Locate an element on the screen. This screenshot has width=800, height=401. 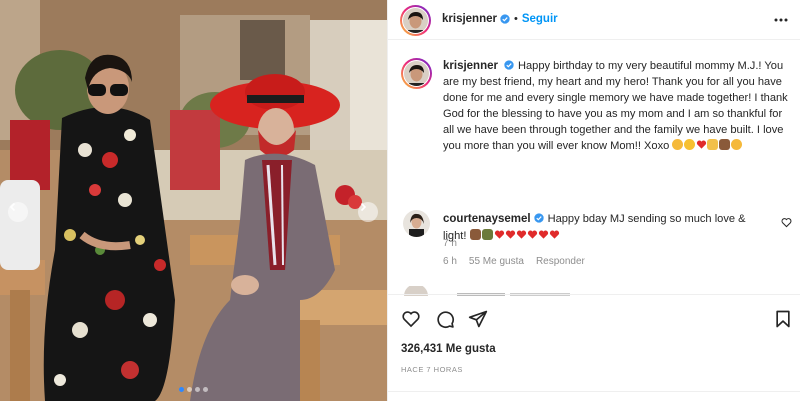
caption-avatar-ring is located at coordinates (416, 73).